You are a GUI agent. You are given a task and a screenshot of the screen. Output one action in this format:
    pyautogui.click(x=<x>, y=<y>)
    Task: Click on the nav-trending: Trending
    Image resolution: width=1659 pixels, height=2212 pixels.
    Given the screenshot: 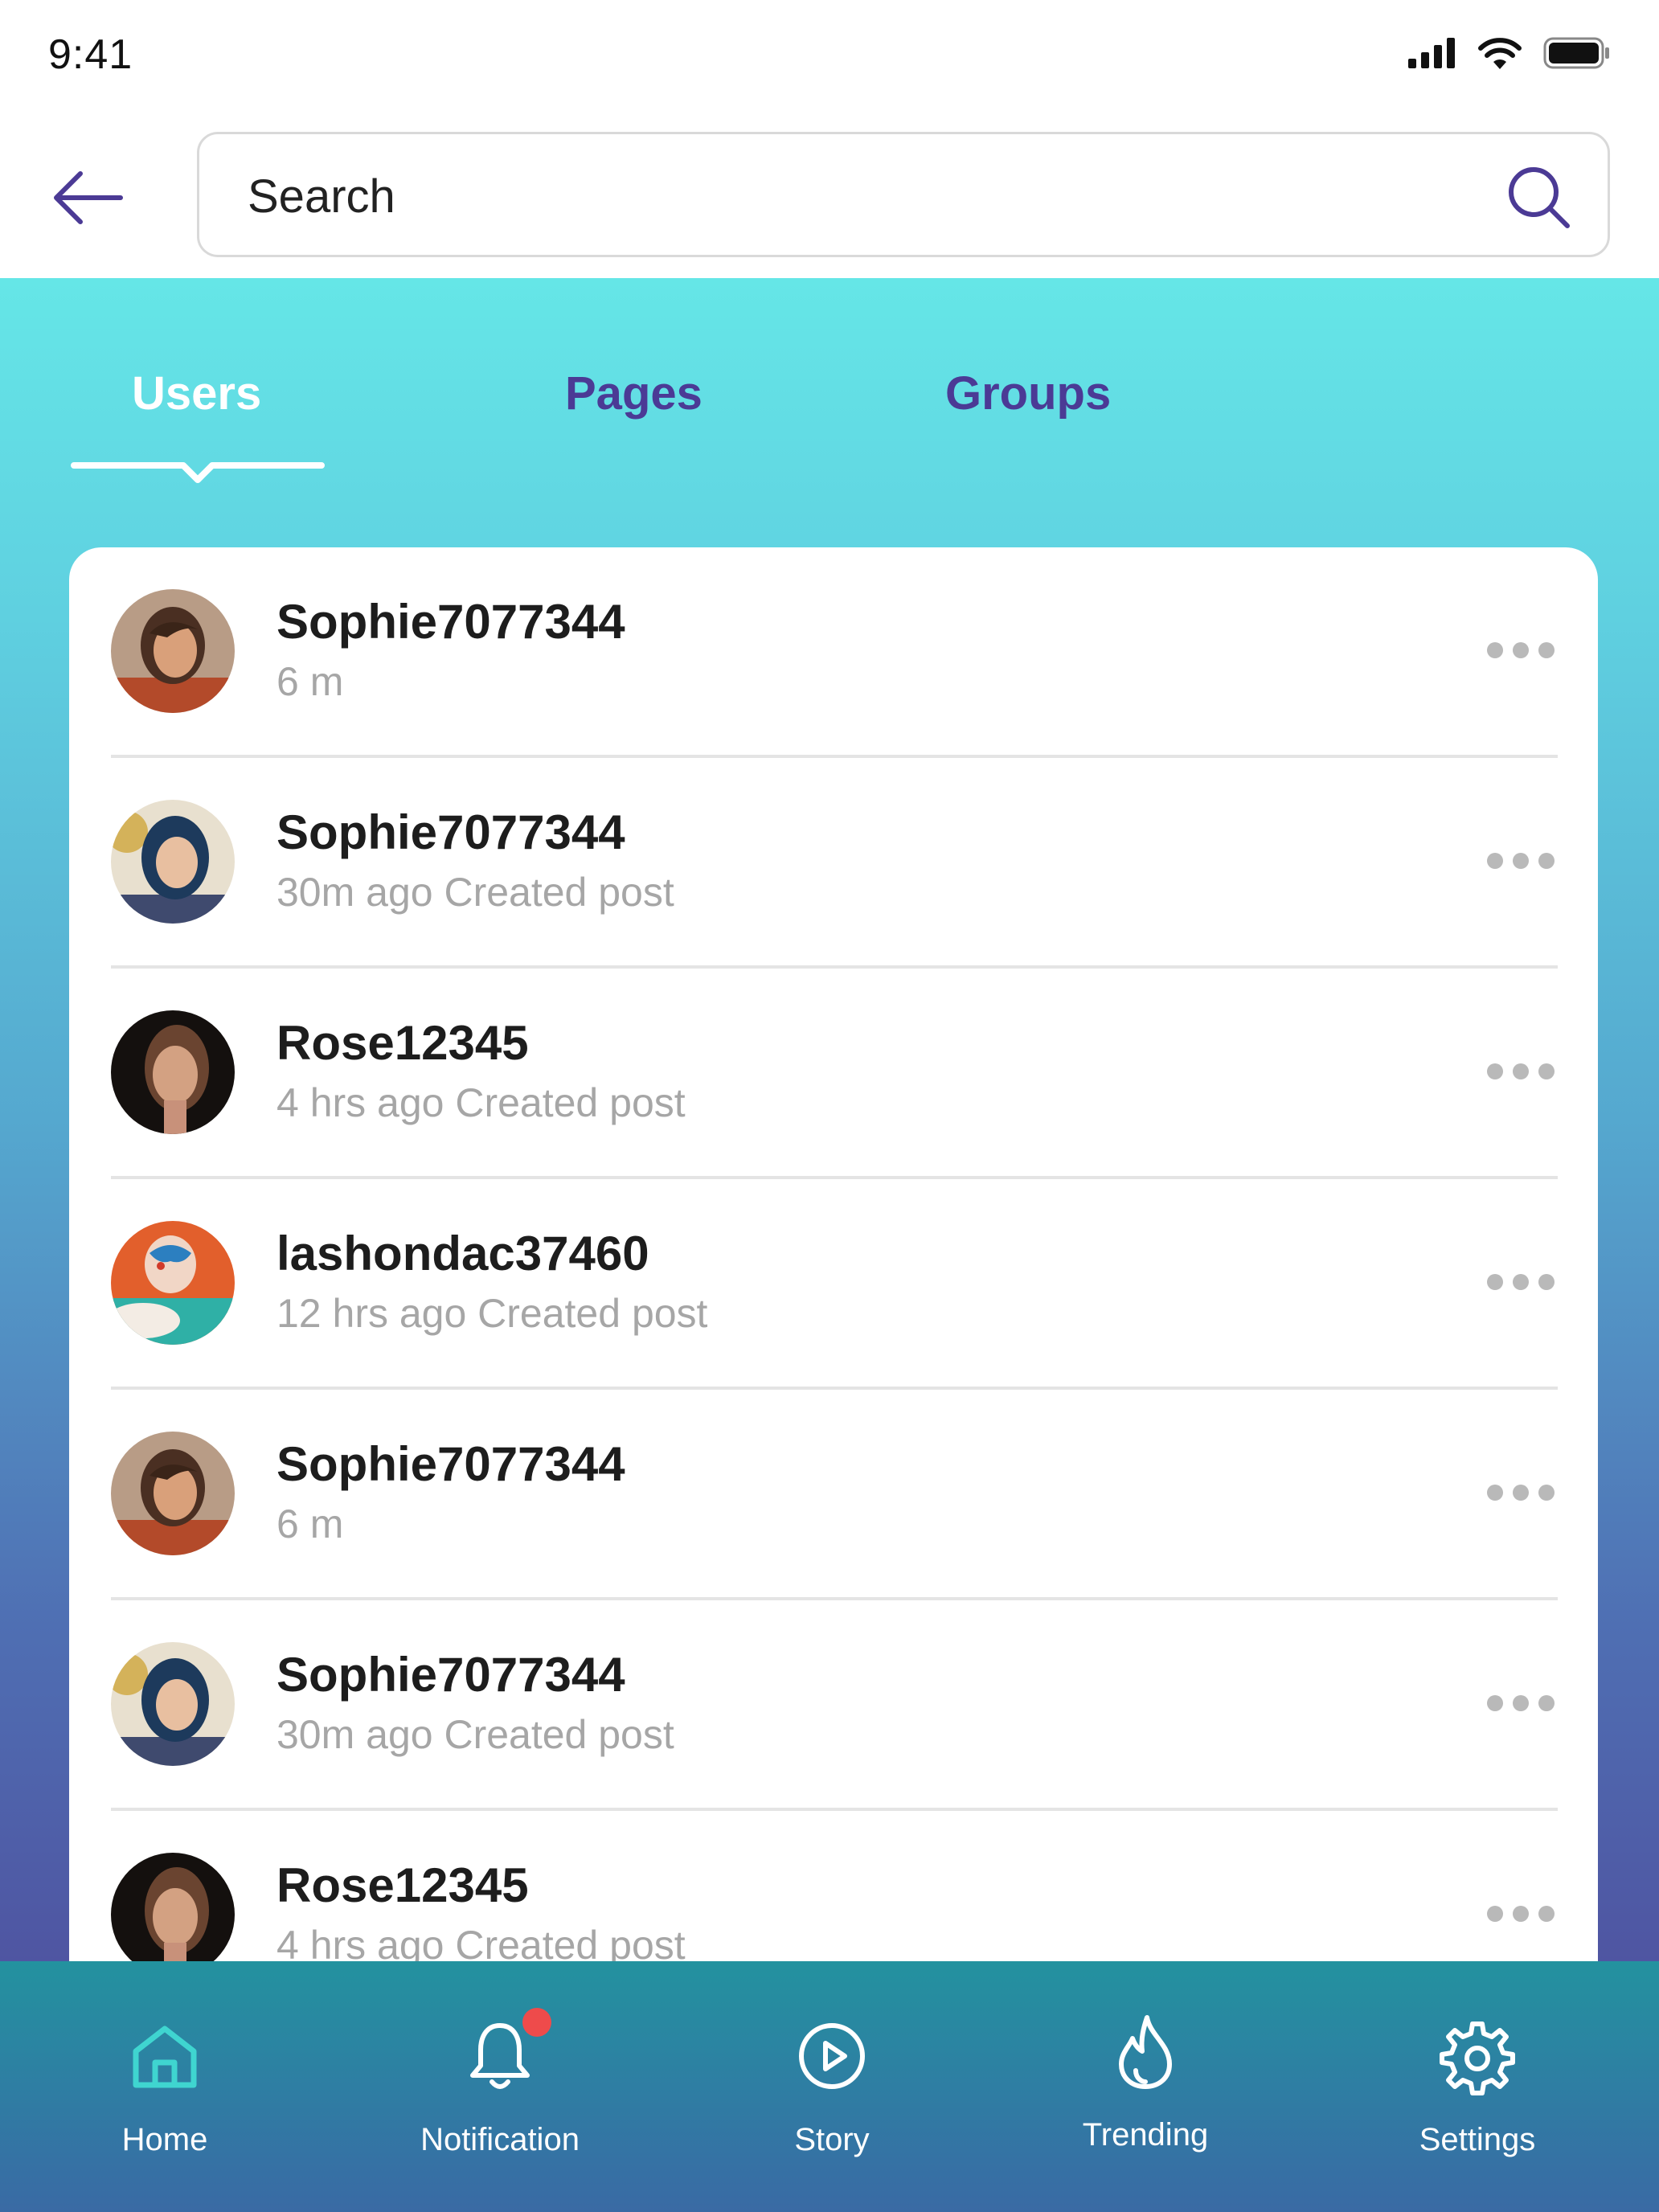 What is the action you would take?
    pyautogui.click(x=1145, y=2086)
    